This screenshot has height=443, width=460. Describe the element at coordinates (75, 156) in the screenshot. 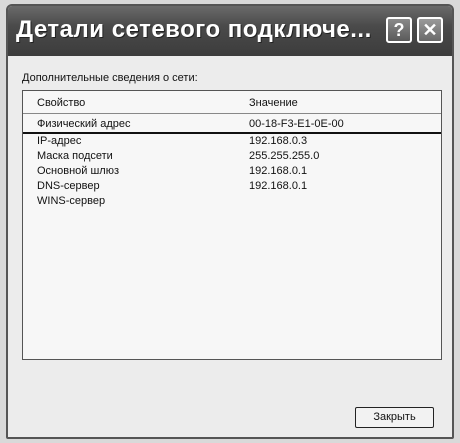

I see `property-cell: Маска подсети` at that location.